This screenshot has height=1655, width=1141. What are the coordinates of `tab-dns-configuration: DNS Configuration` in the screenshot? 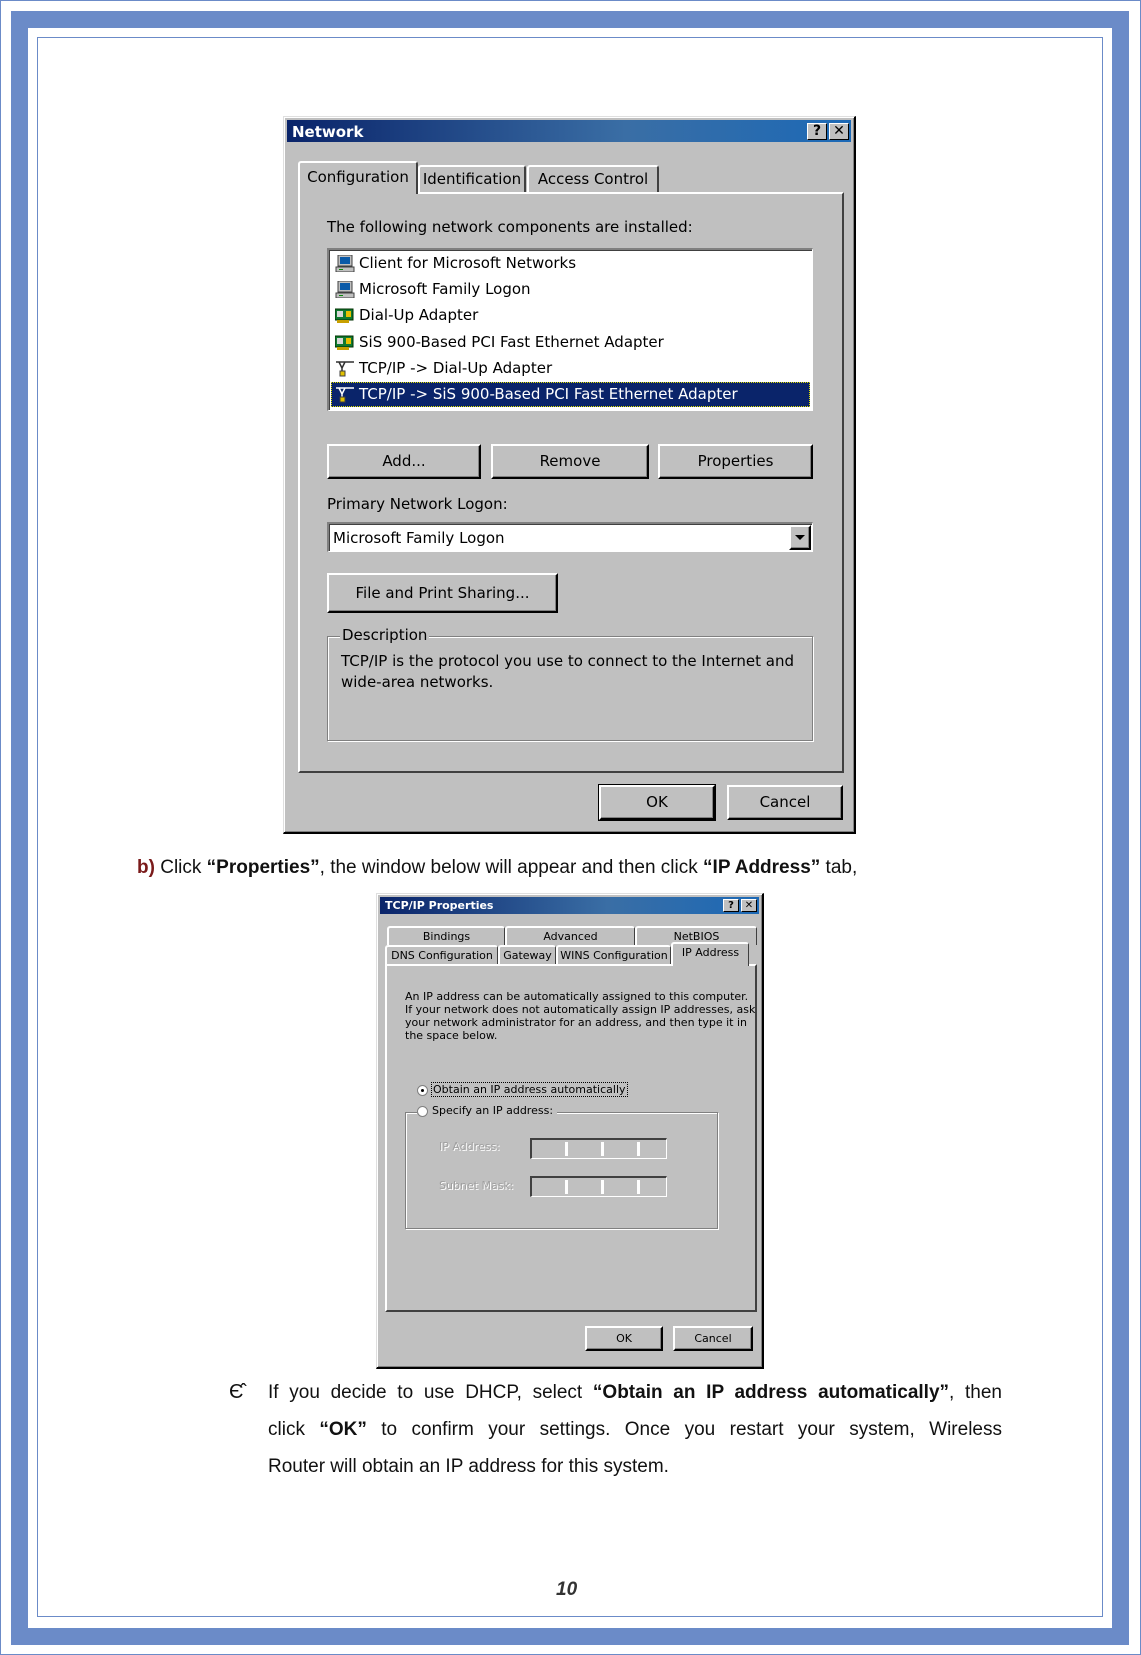 It's located at (441, 954).